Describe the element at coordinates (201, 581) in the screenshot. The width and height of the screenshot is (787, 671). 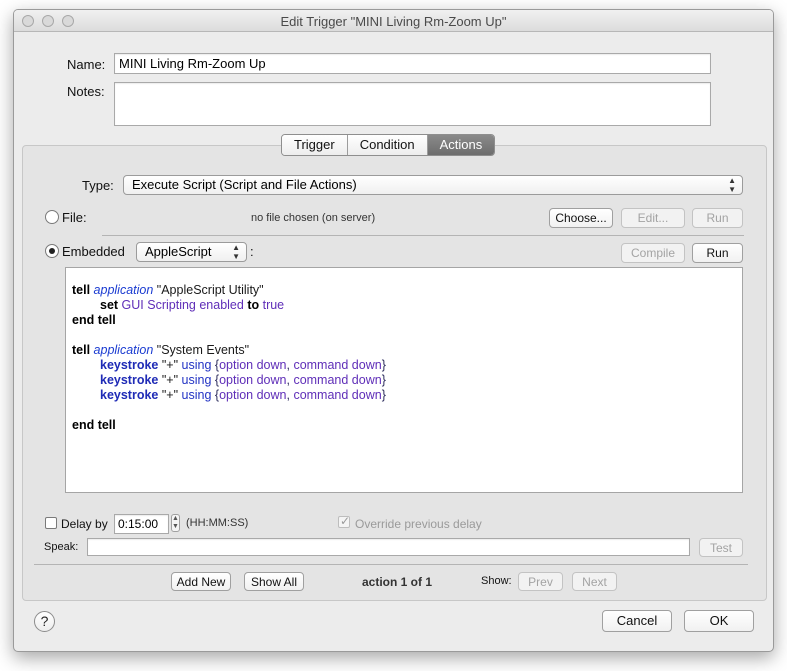
I see `add-new-action-button: Add New` at that location.